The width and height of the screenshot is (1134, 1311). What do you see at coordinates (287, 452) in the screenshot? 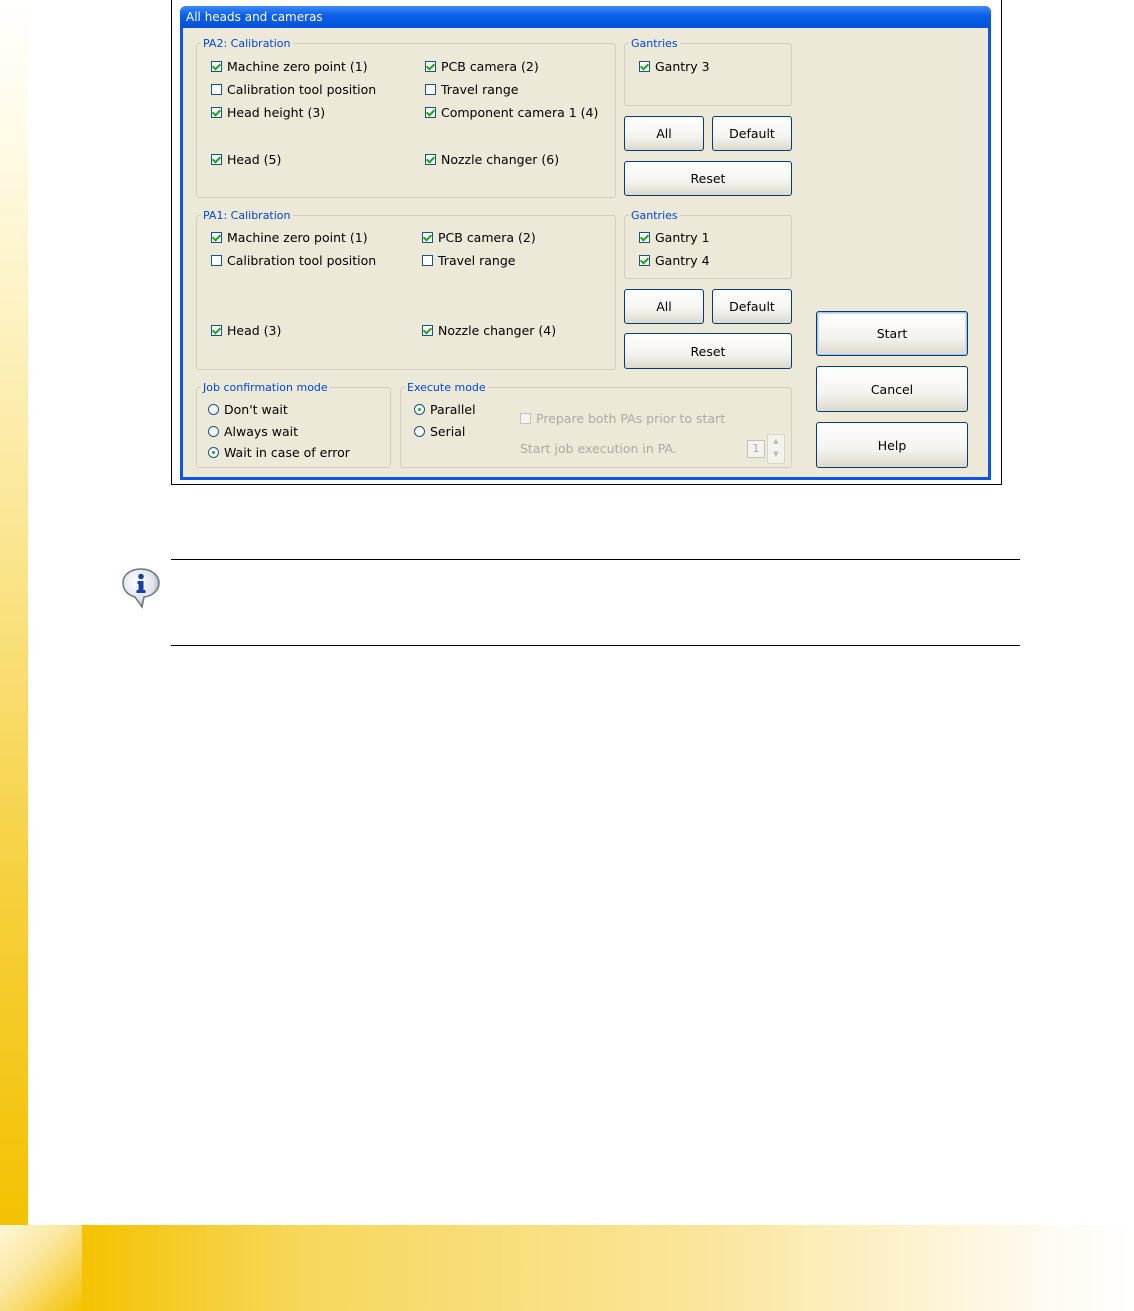
I see `radio-label: Wait in case of error` at bounding box center [287, 452].